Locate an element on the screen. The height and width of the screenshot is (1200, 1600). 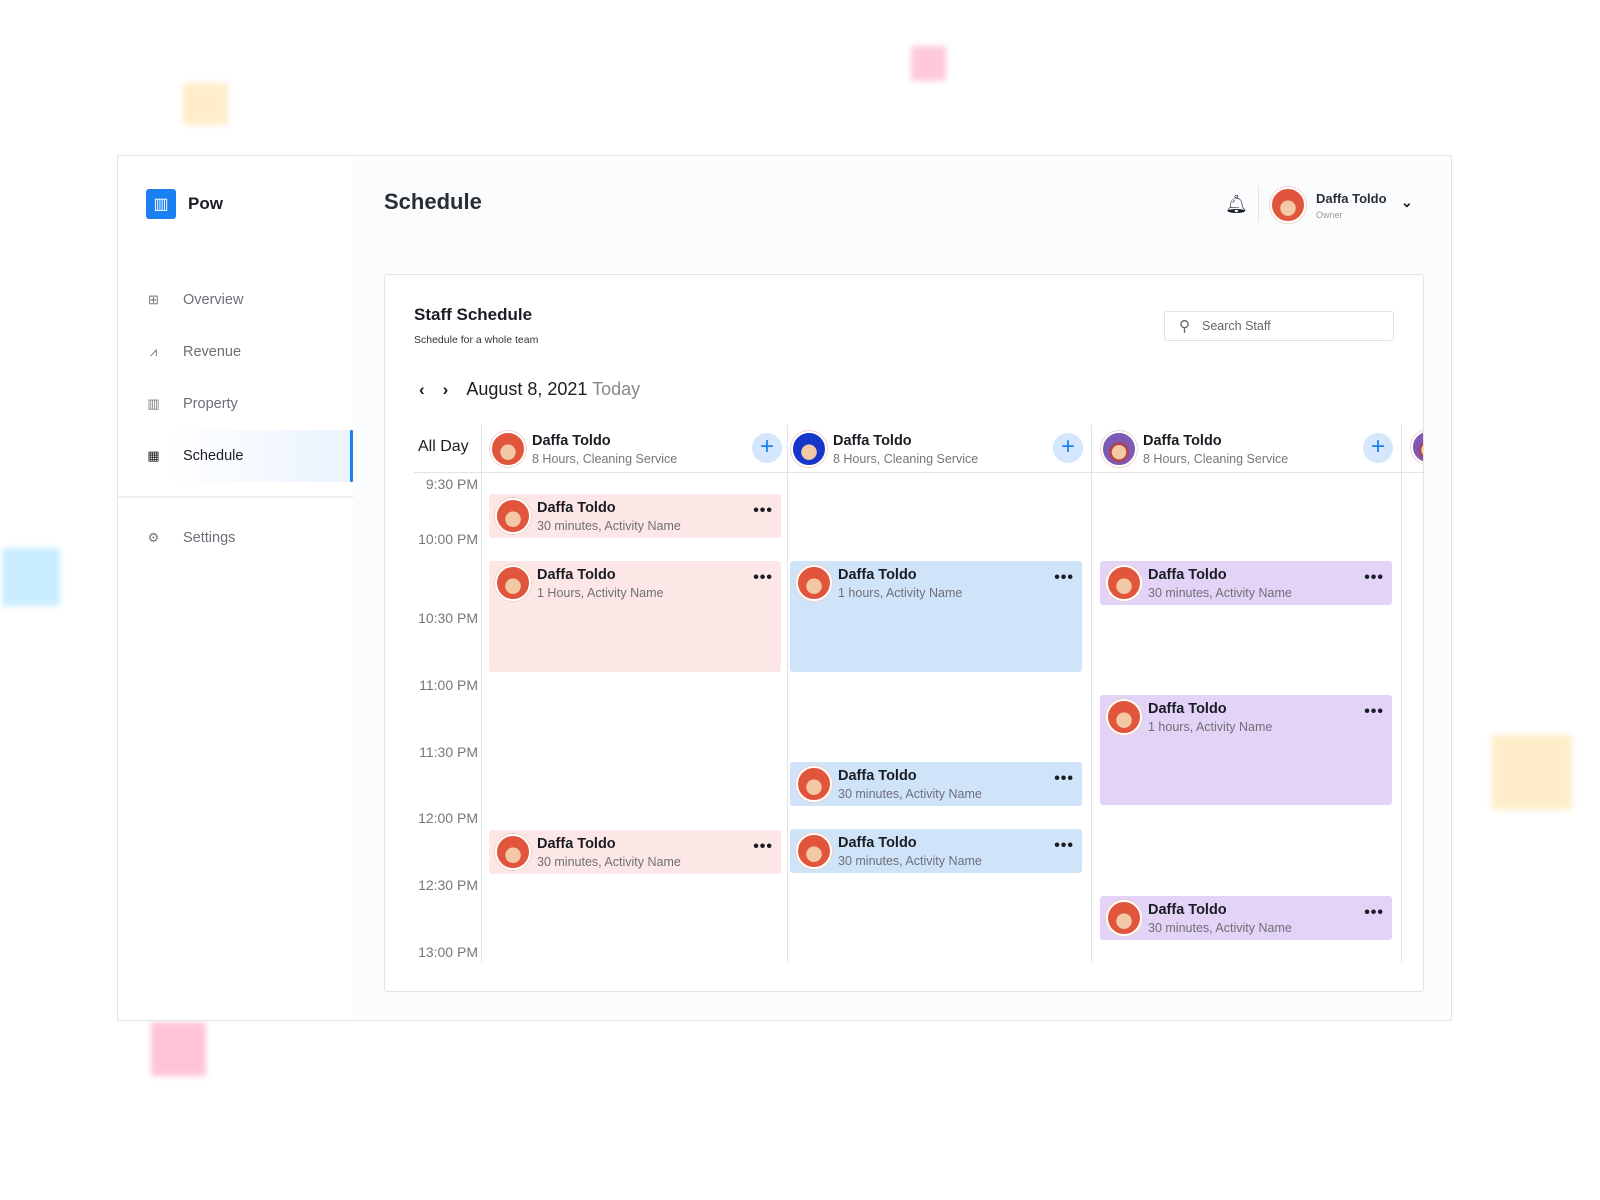
sidebar-item-property: ▥ Property is located at coordinates (235, 404).